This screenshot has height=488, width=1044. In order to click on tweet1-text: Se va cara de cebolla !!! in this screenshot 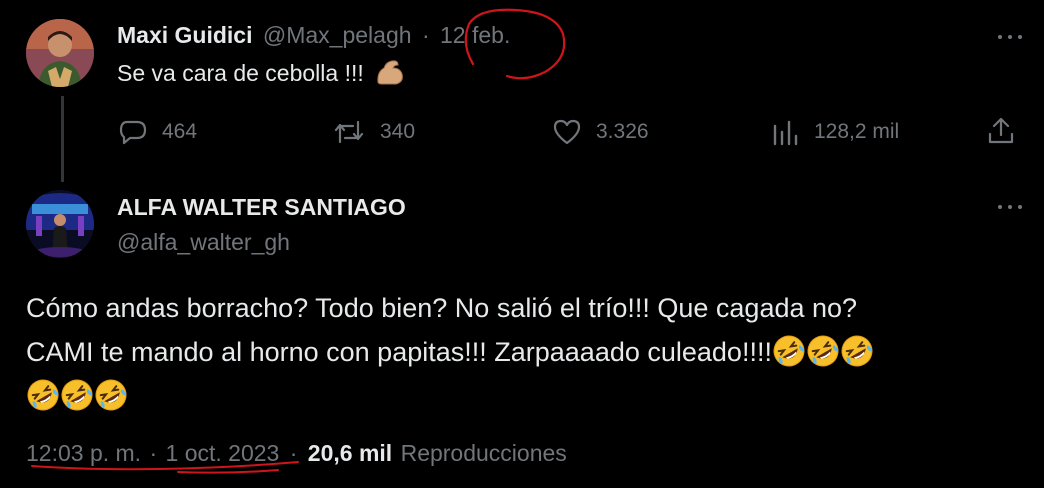, I will do `click(261, 74)`.